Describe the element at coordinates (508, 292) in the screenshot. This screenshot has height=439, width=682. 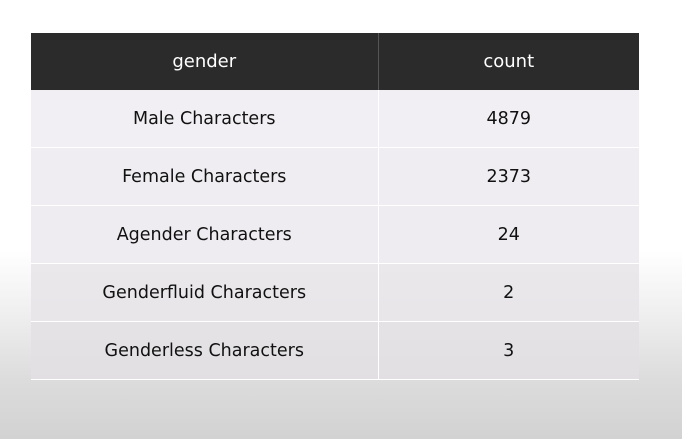
I see `cell-count: 2` at that location.